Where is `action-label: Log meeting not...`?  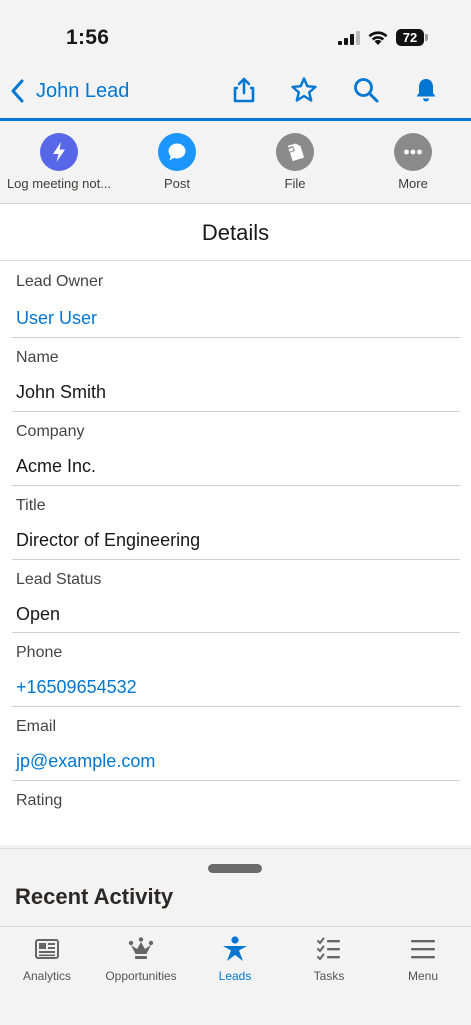
action-label: Log meeting not... is located at coordinates (59, 183).